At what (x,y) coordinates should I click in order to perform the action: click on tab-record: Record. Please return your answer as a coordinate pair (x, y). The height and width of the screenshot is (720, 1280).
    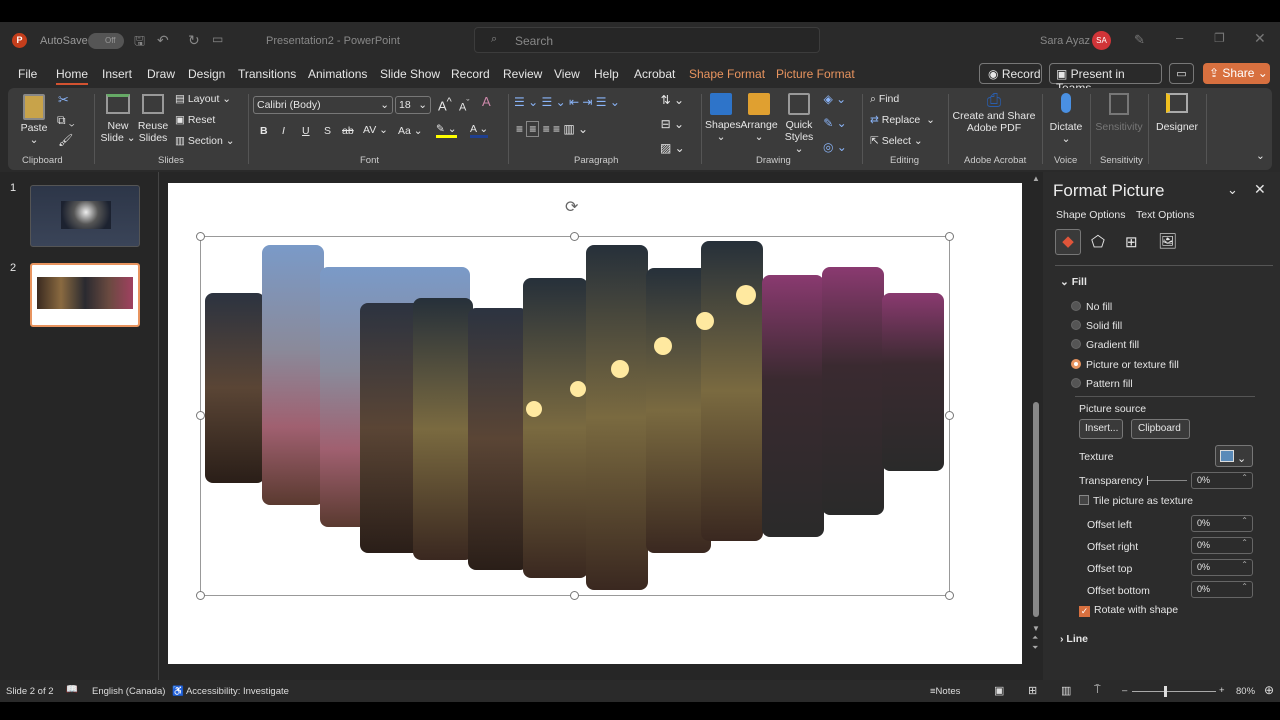
    Looking at the image, I should click on (470, 74).